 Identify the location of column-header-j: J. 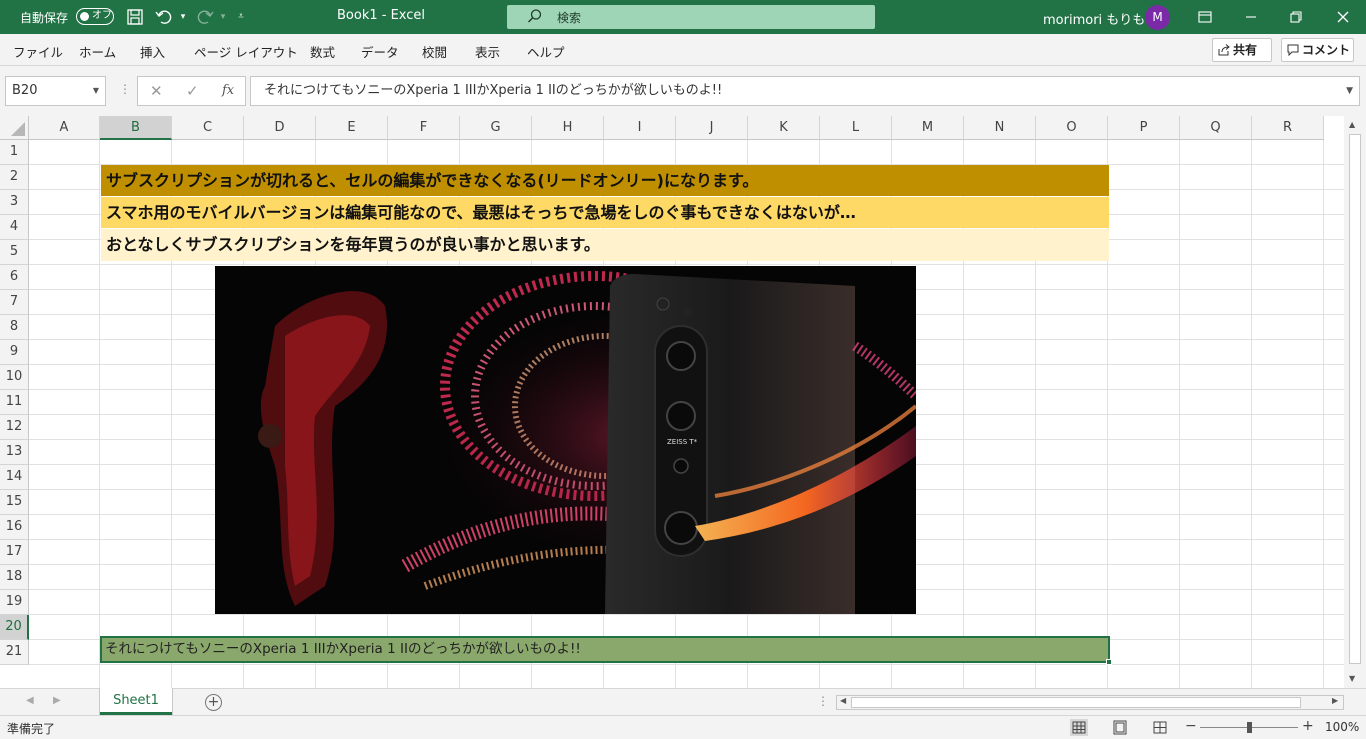
(712, 128).